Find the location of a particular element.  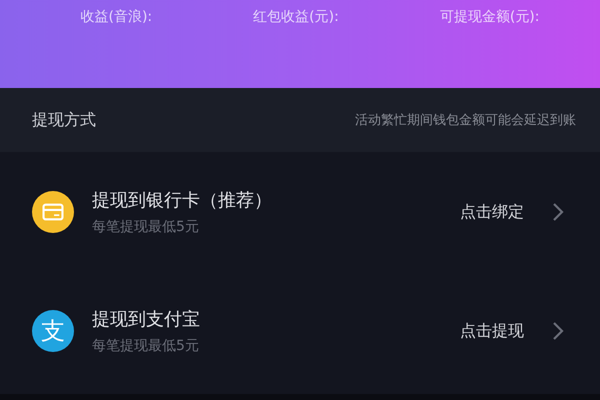

option-title: 提现到银行卡（推荐） is located at coordinates (182, 200).